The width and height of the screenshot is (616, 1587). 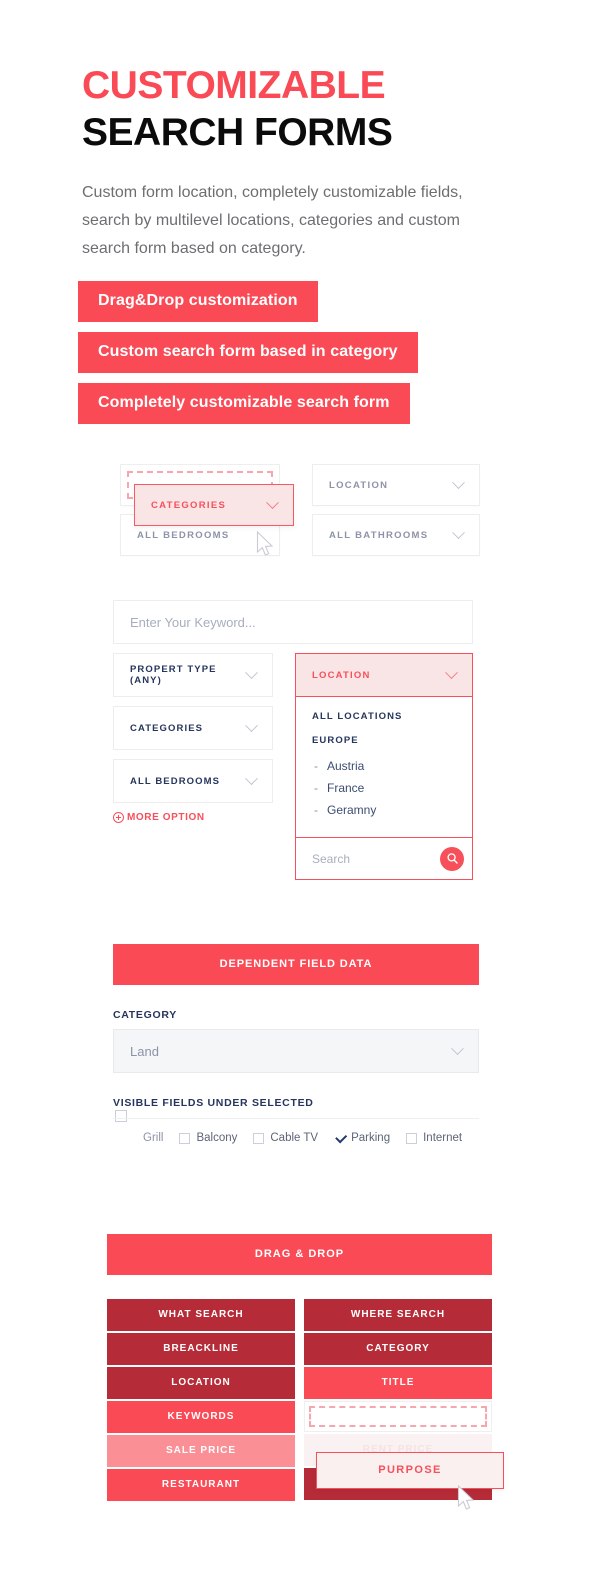 I want to click on checkbox-item-internet: Internet, so click(x=434, y=1138).